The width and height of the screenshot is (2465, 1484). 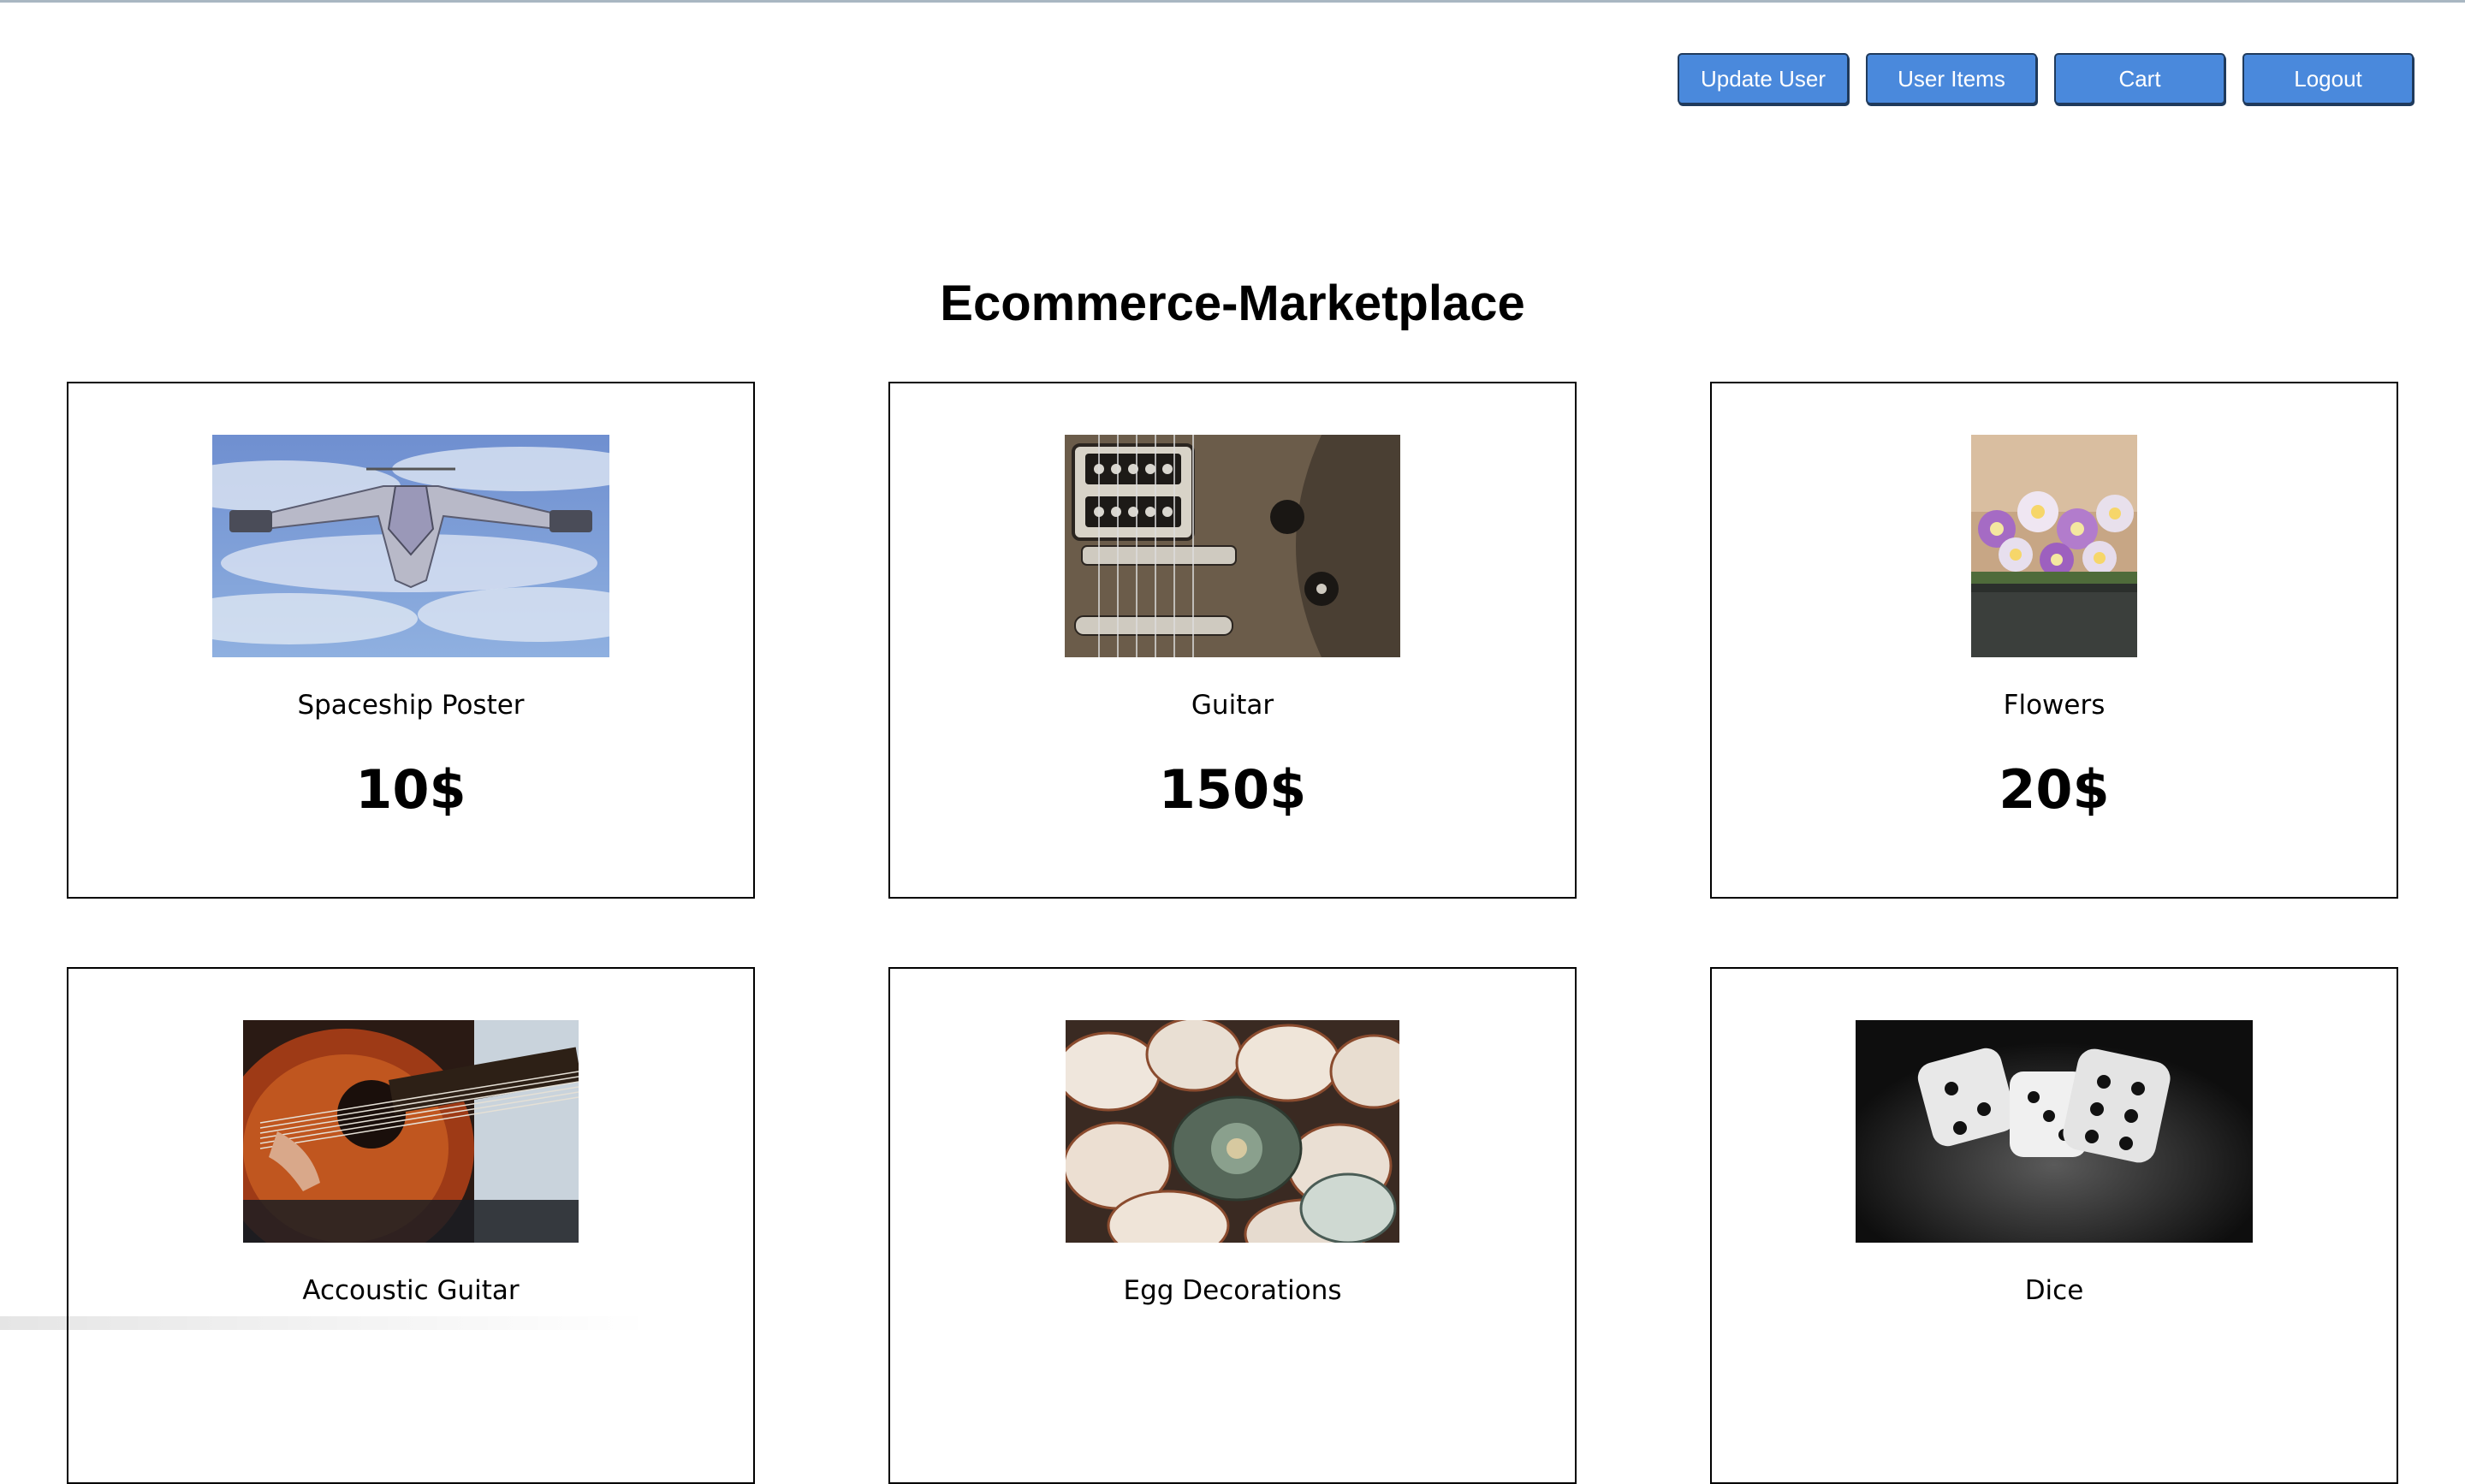 What do you see at coordinates (1232, 1132) in the screenshot?
I see `egg-decorations-image` at bounding box center [1232, 1132].